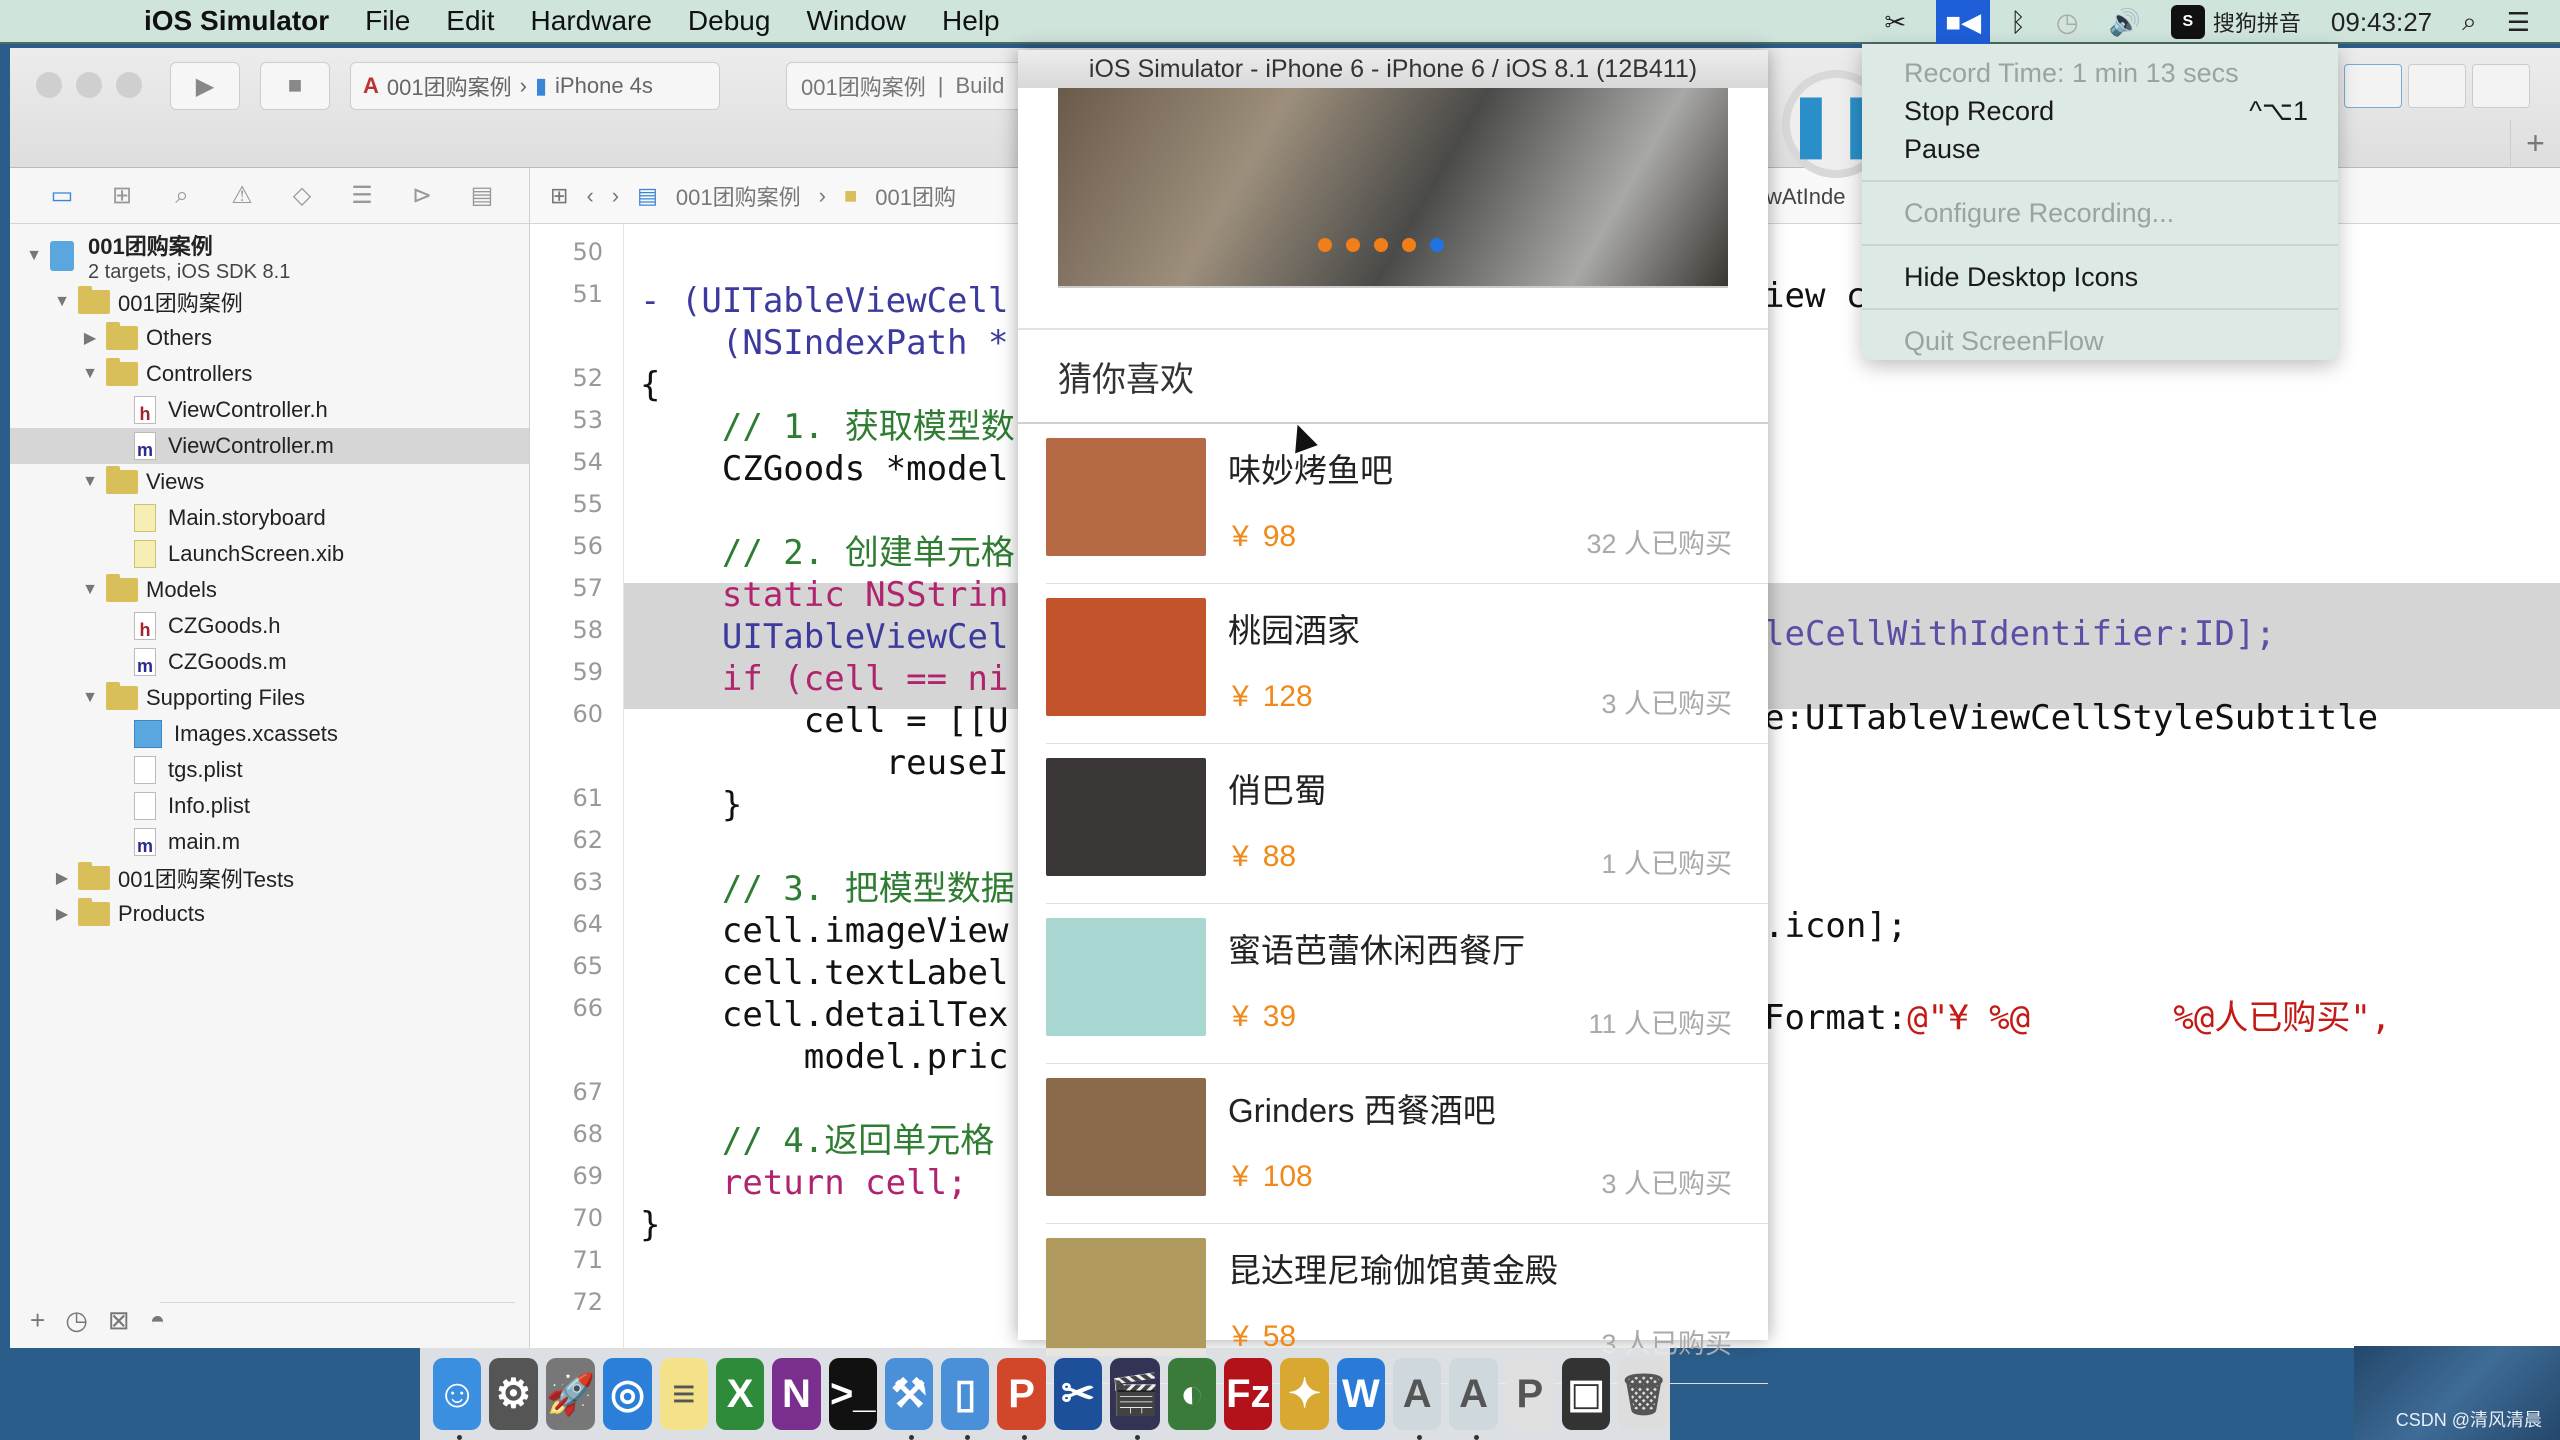 The image size is (2560, 1440). Describe the element at coordinates (2187, 22) in the screenshot. I see `sogou-icon: S` at that location.